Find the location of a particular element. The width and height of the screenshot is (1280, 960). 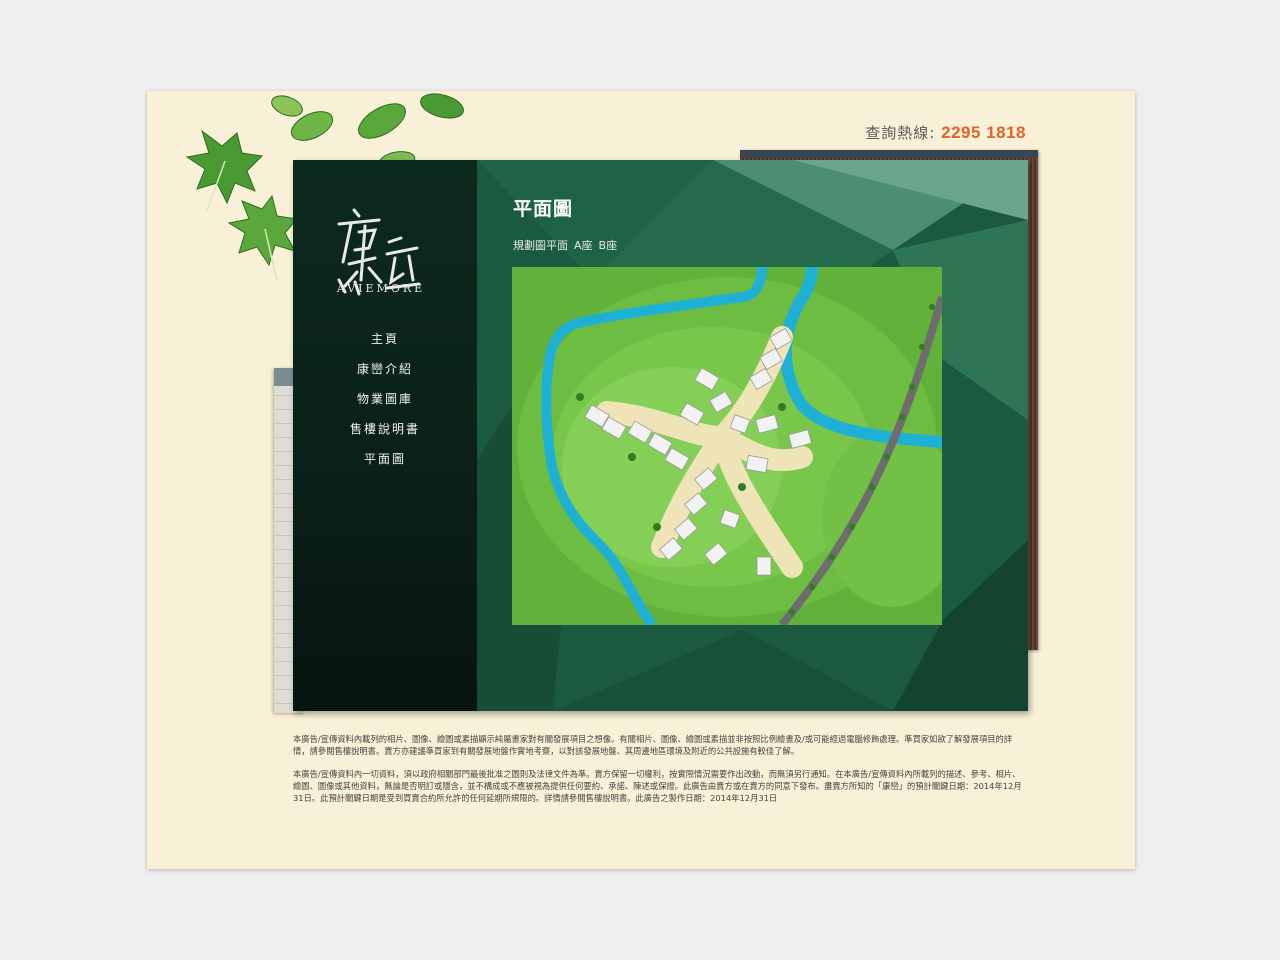

tab-block-b: B座 is located at coordinates (608, 245).